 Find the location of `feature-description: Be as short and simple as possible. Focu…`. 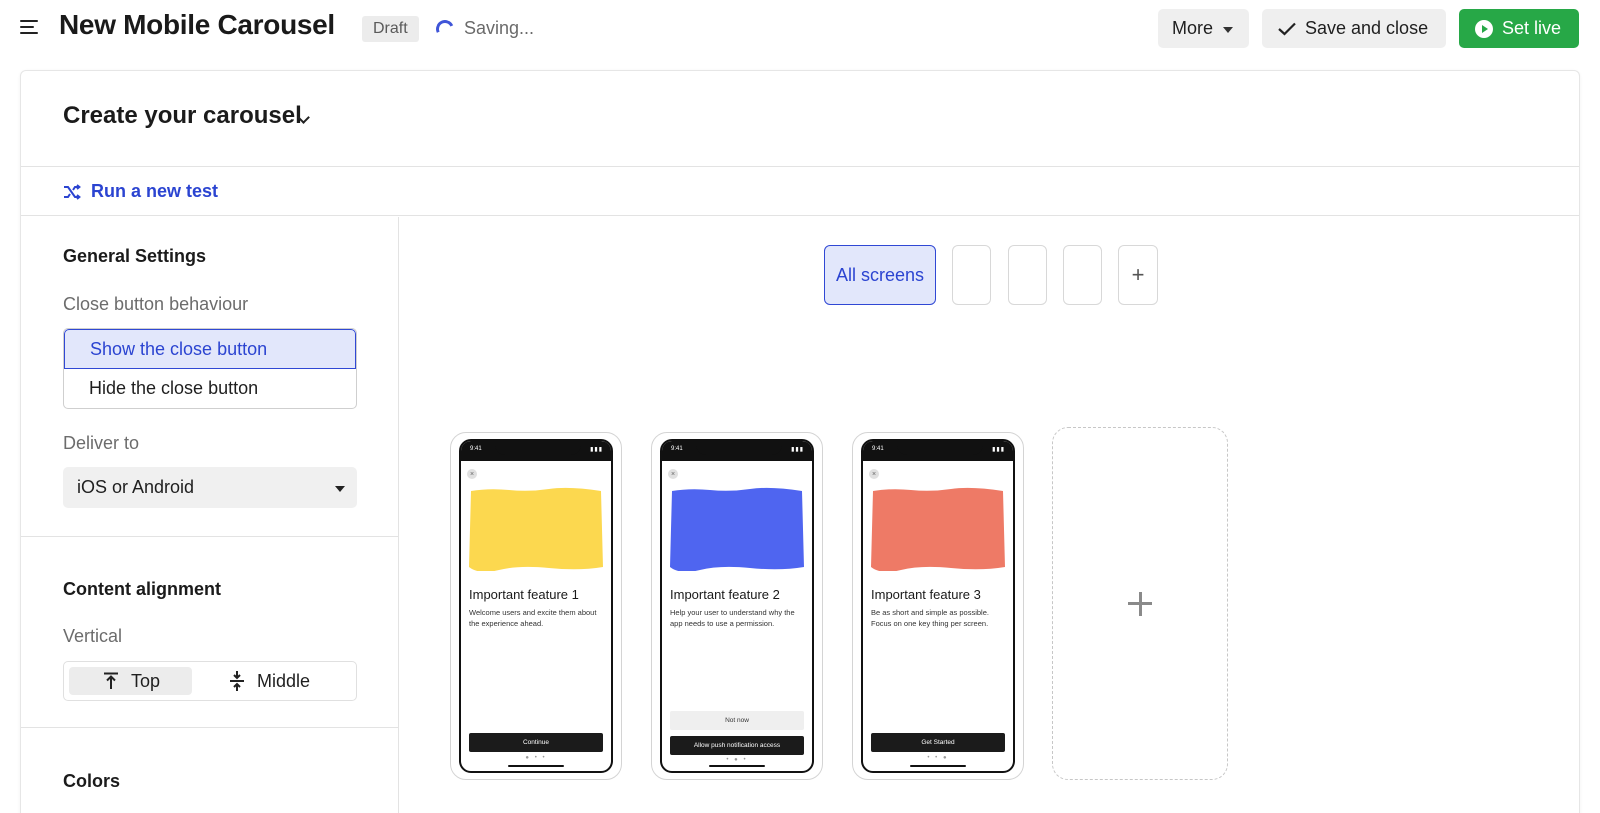

feature-description: Be as short and simple as possible. Focu… is located at coordinates (930, 618).